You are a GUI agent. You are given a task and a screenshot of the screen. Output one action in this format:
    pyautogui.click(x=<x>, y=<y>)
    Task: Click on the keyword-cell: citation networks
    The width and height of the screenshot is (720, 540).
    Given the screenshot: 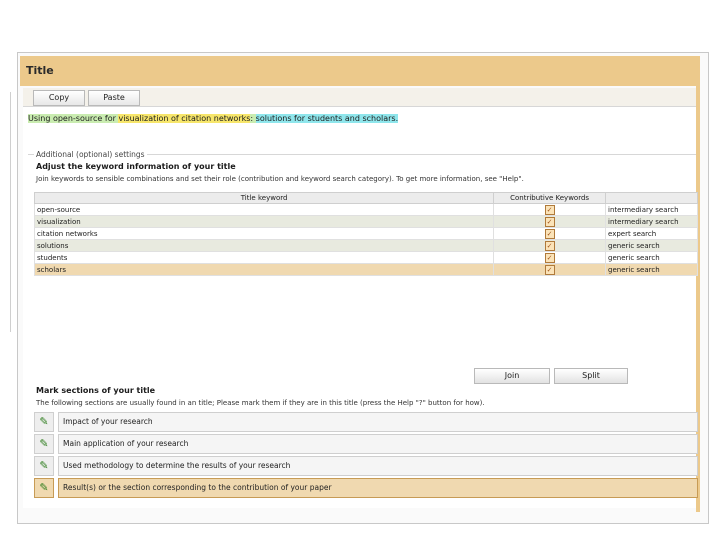 What is the action you would take?
    pyautogui.click(x=264, y=233)
    